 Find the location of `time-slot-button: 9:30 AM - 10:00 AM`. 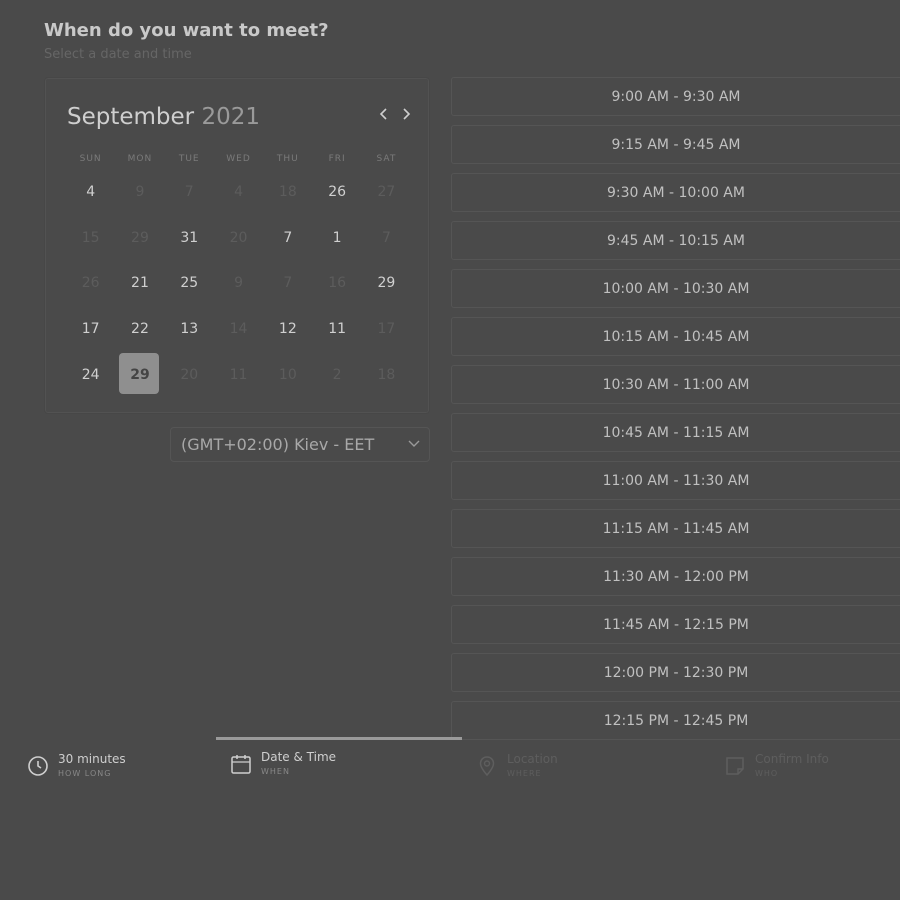

time-slot-button: 9:30 AM - 10:00 AM is located at coordinates (675, 192).